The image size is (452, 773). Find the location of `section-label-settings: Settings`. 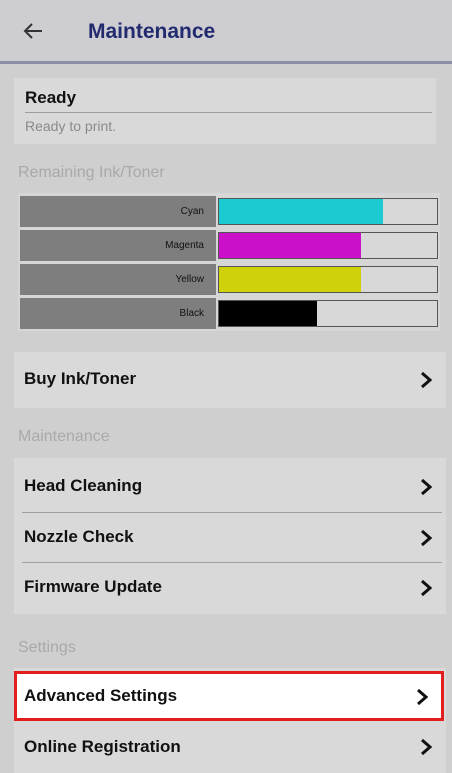

section-label-settings: Settings is located at coordinates (47, 647).